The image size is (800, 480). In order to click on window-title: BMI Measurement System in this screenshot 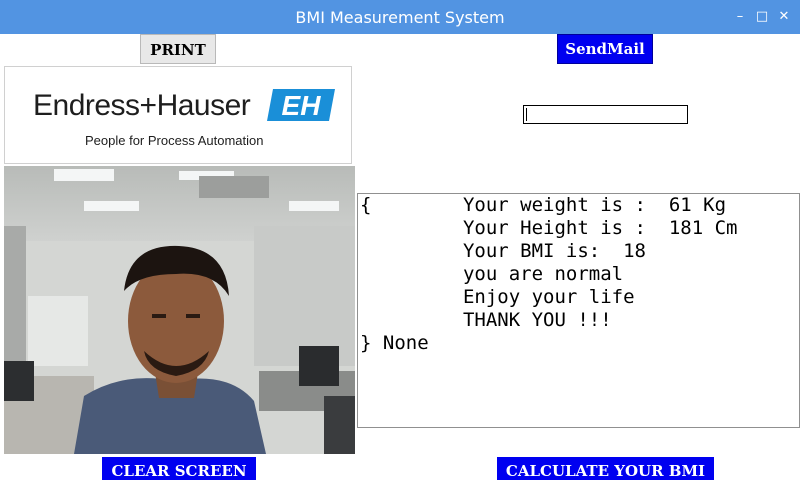, I will do `click(400, 17)`.